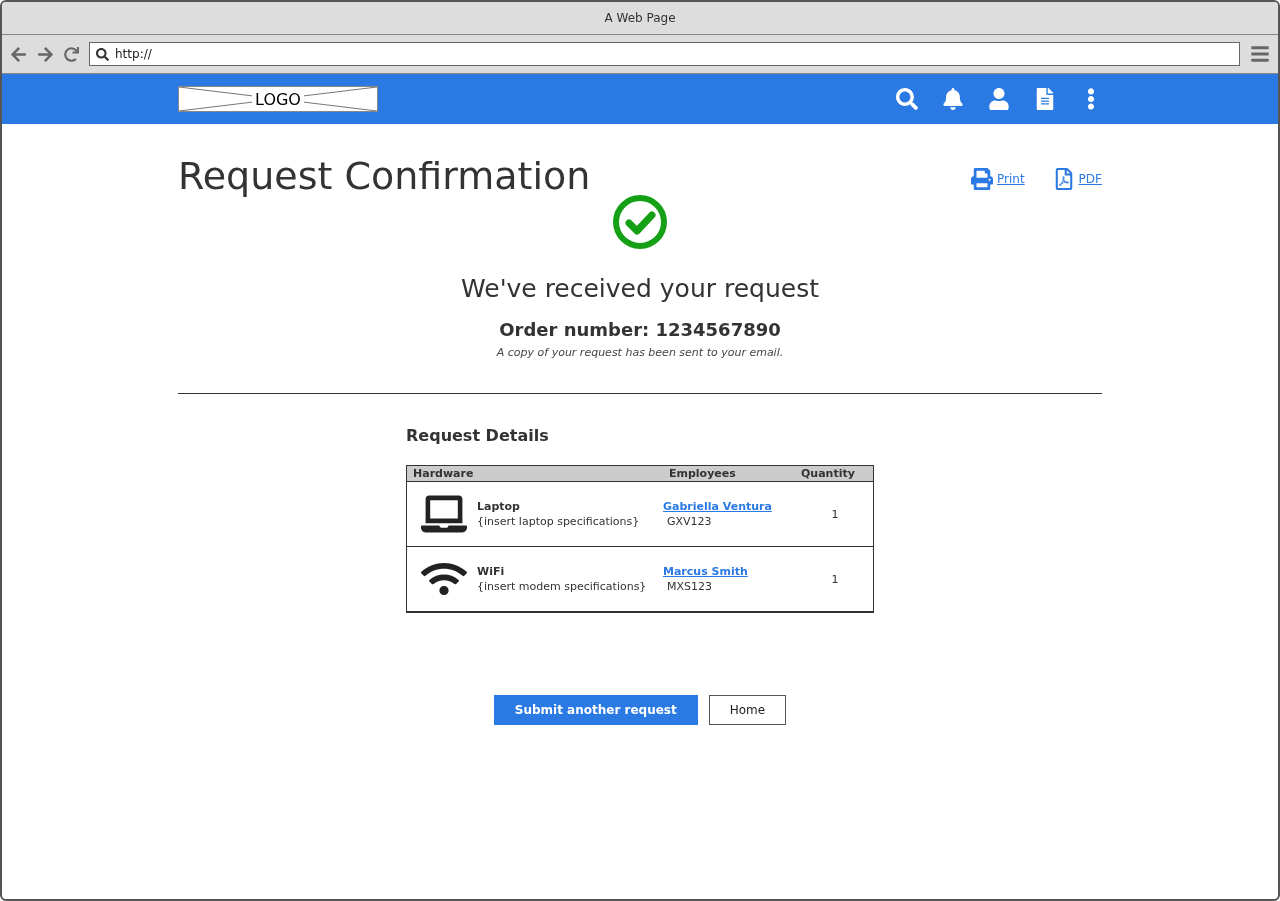 Image resolution: width=1280 pixels, height=901 pixels. Describe the element at coordinates (558, 521) in the screenshot. I see `hardware-spec: {insert laptop specifications}` at that location.